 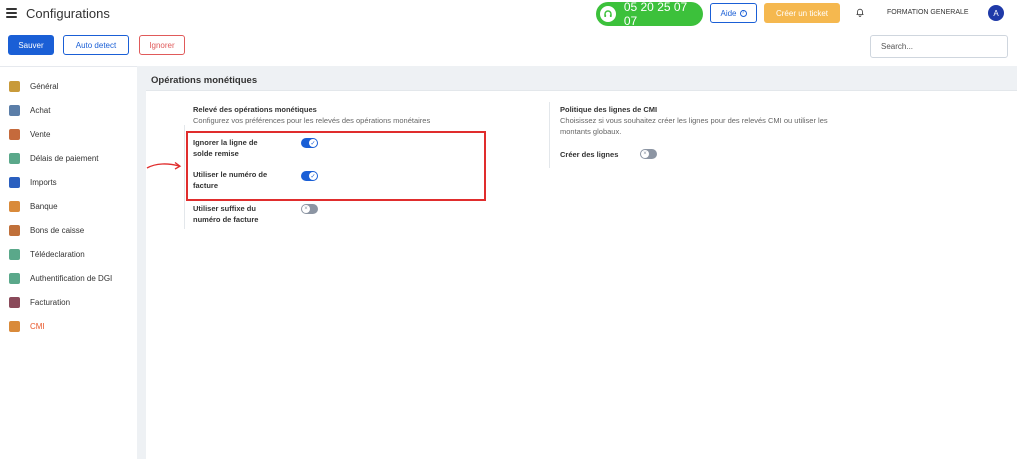 I want to click on sidebar-item-teledeclaration: Télédeclaration, so click(x=68, y=254).